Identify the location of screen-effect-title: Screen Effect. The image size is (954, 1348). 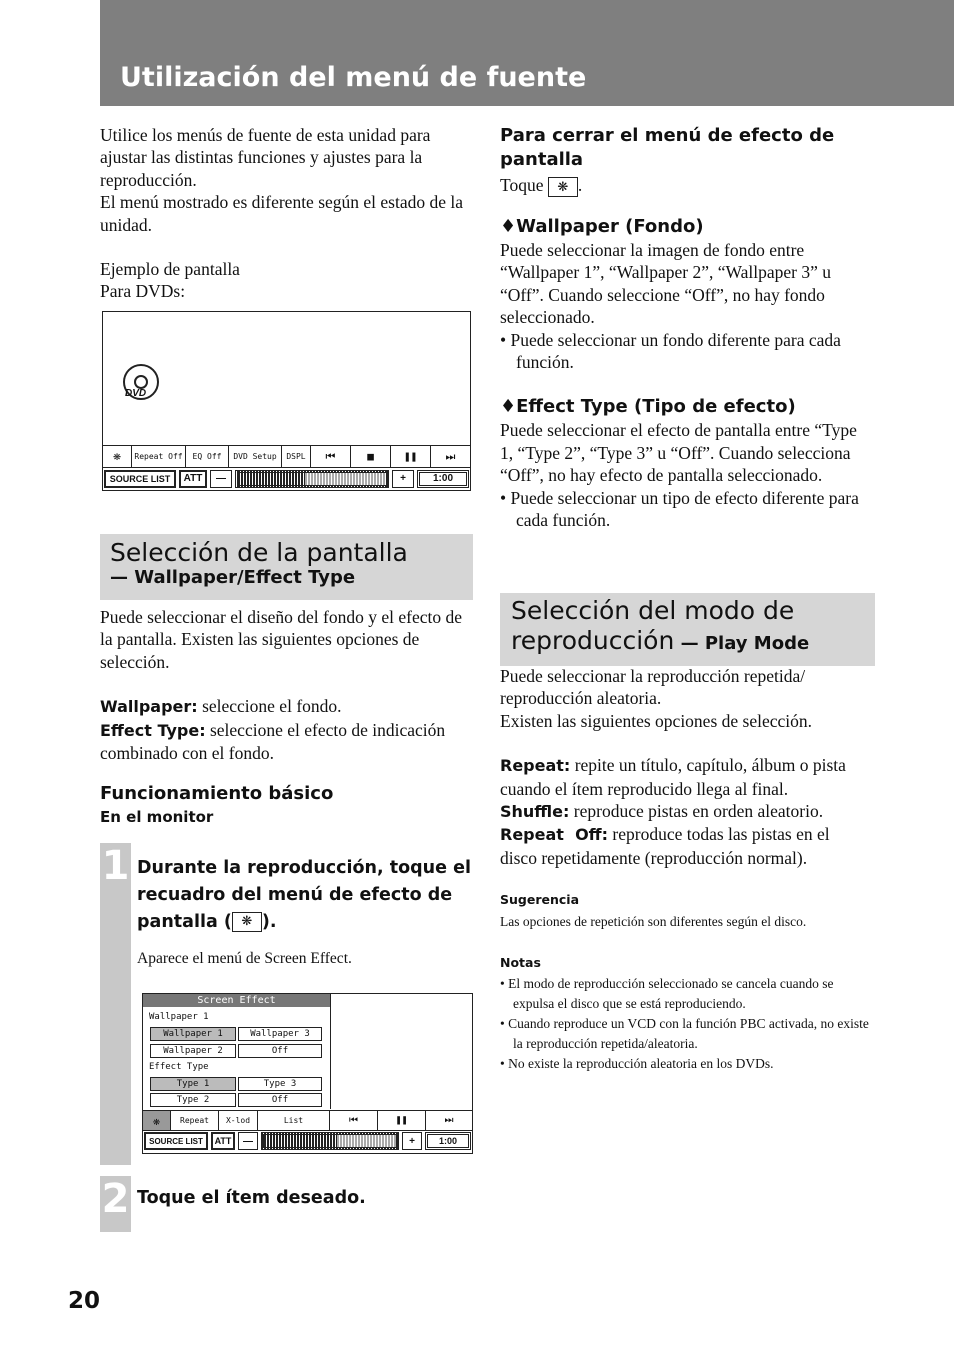
(236, 1000).